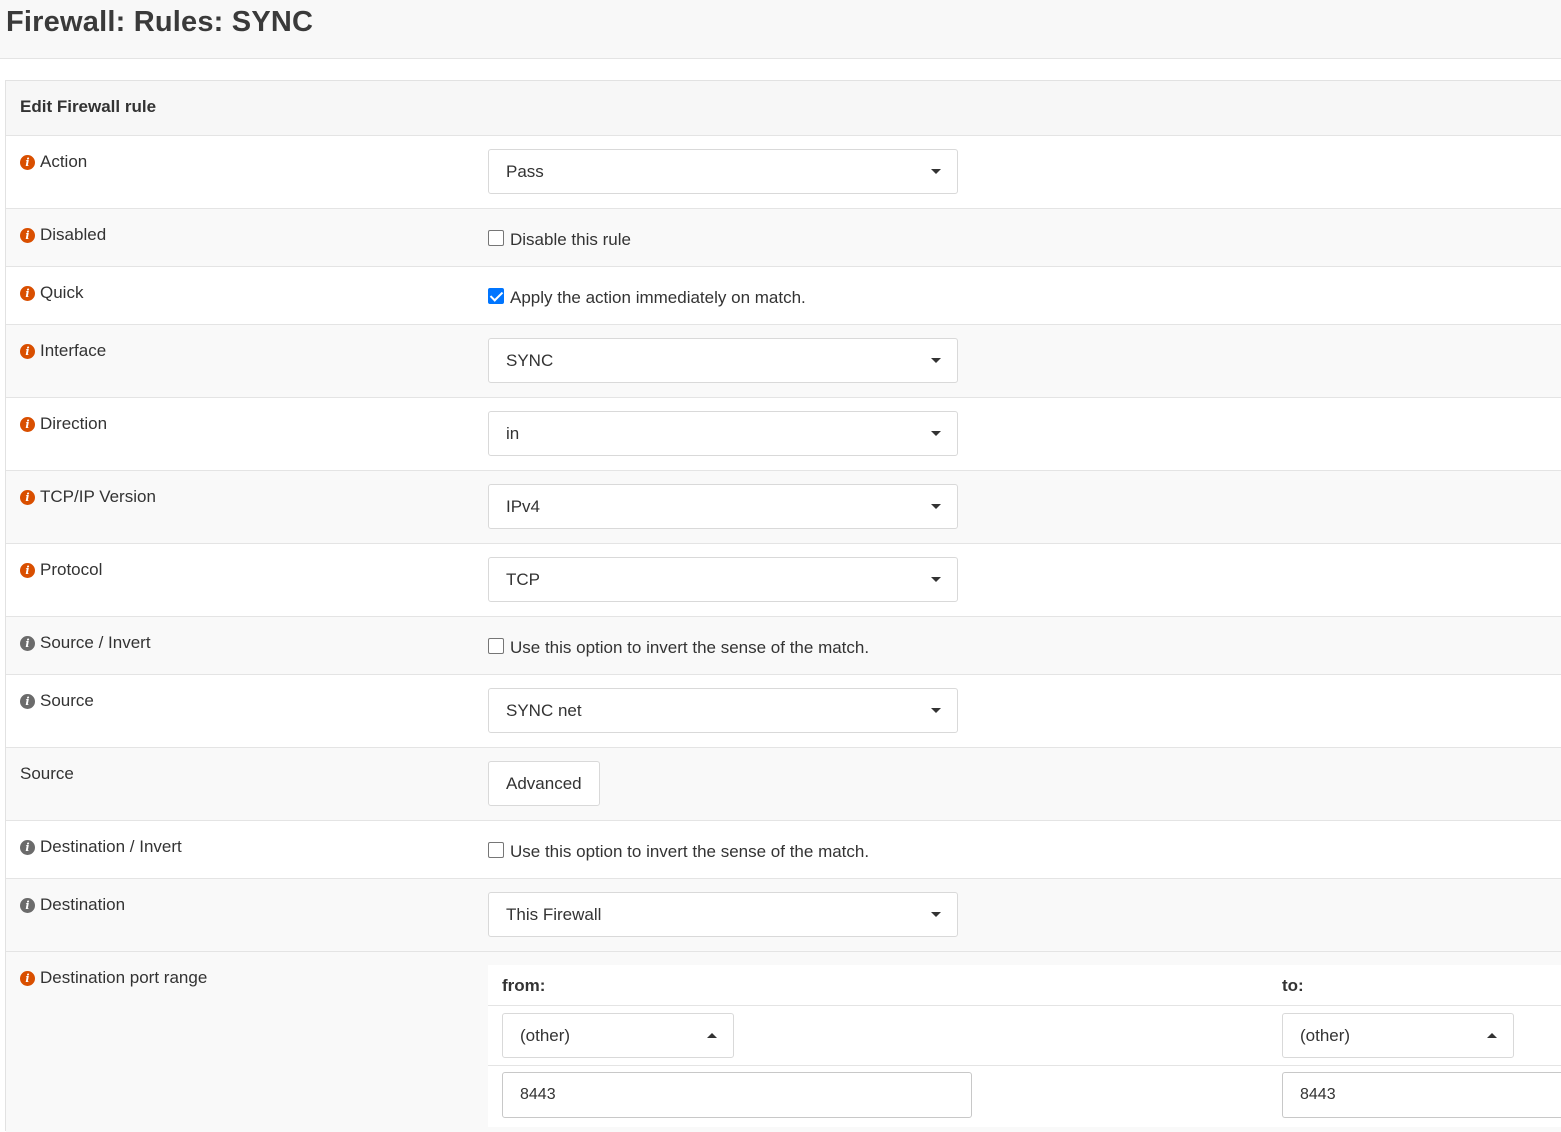 The image size is (1561, 1132). Describe the element at coordinates (523, 579) in the screenshot. I see `protocol-select-value: TCP` at that location.